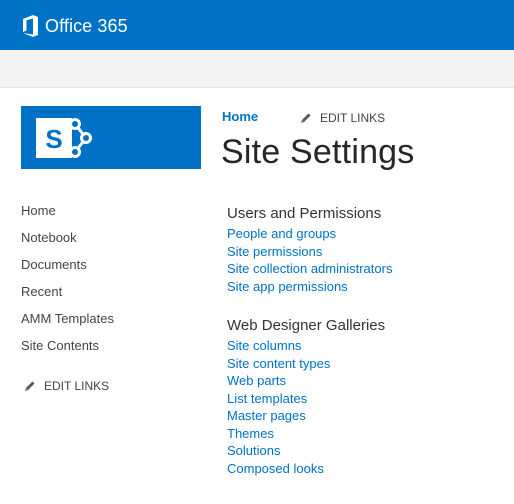 Image resolution: width=514 pixels, height=504 pixels. What do you see at coordinates (111, 215) in the screenshot?
I see `nav-item-home: Home` at bounding box center [111, 215].